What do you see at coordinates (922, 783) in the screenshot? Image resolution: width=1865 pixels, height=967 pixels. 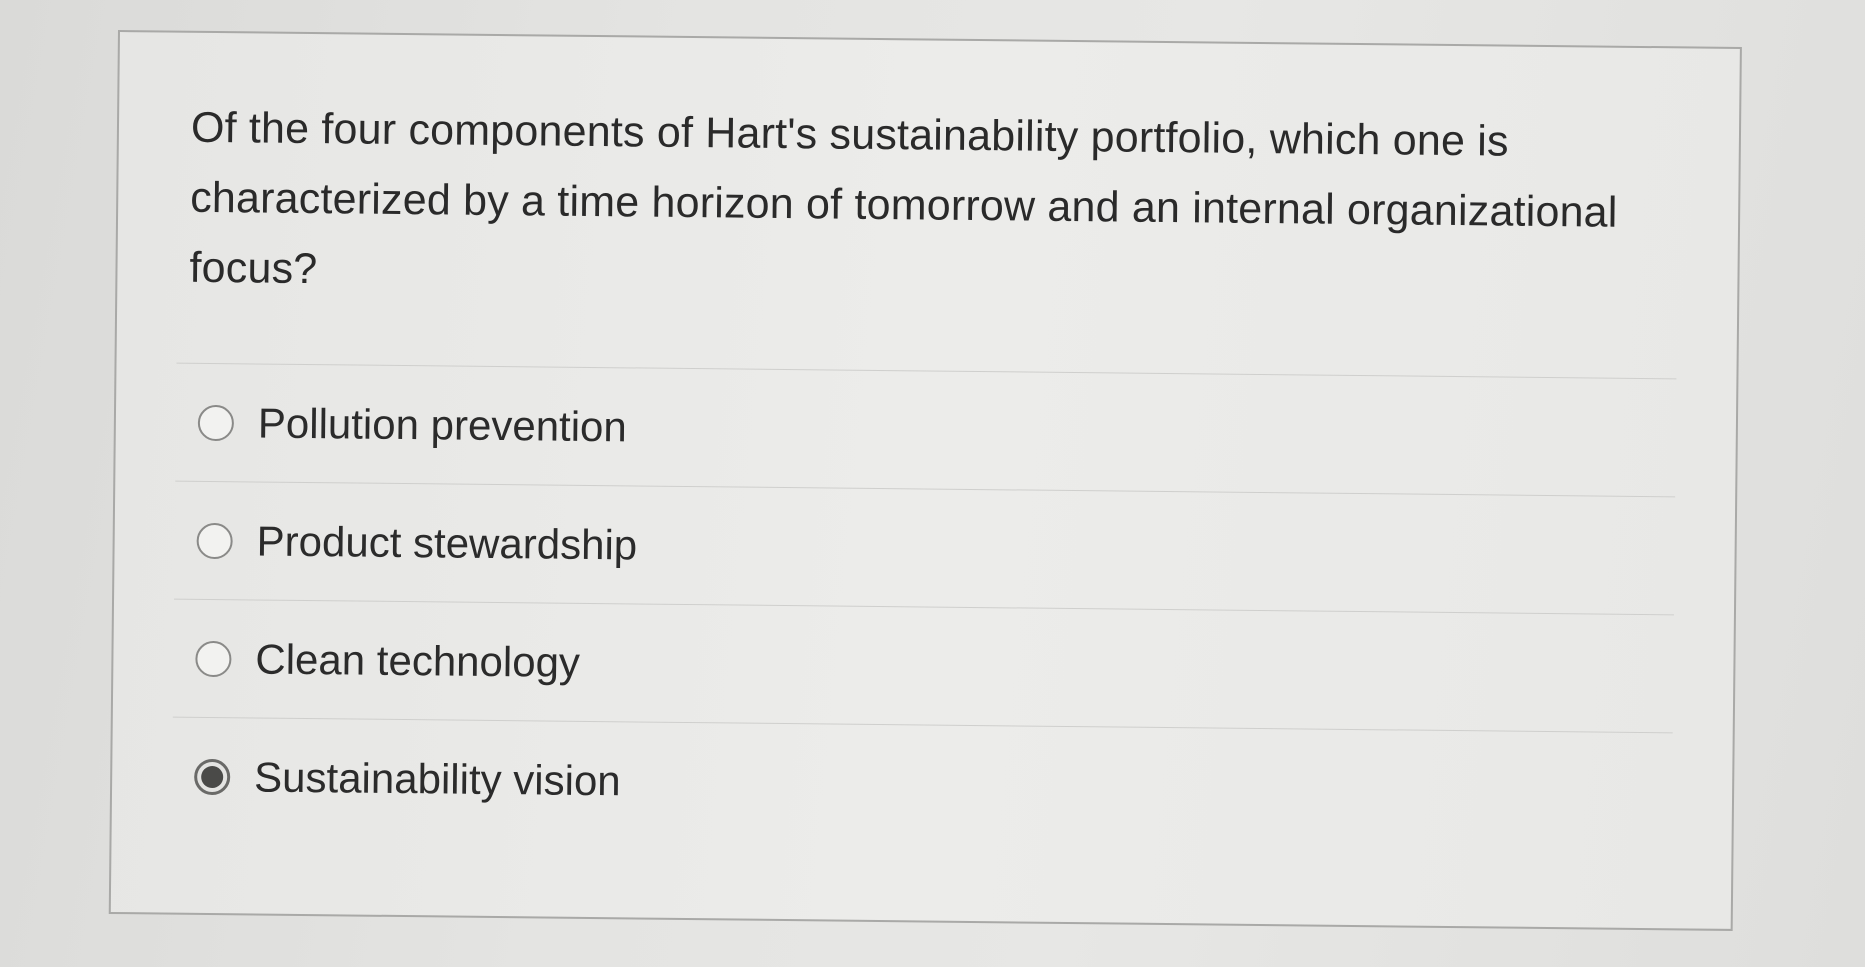 I see `option-sustainability-vision: Sustainability vision` at bounding box center [922, 783].